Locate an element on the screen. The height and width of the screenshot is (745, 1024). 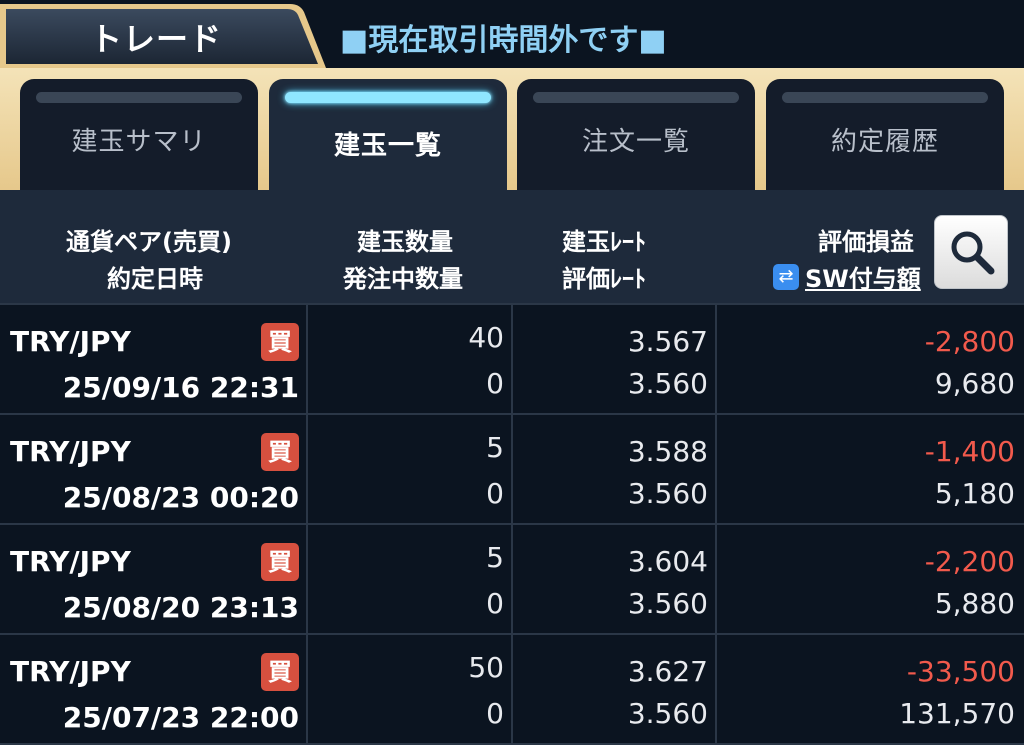
tab-label: 約定履歴 is located at coordinates (884, 142).